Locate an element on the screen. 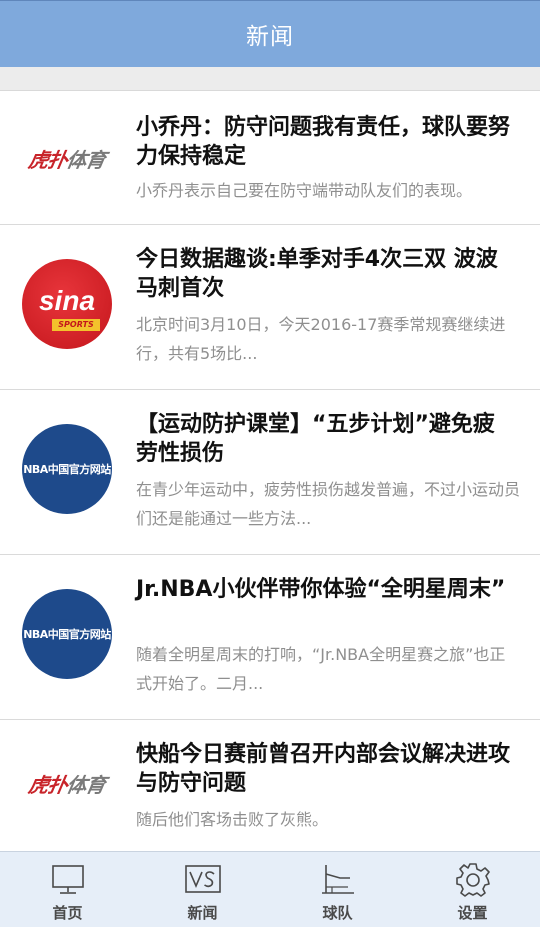  page-title: 新闻 is located at coordinates (270, 37).